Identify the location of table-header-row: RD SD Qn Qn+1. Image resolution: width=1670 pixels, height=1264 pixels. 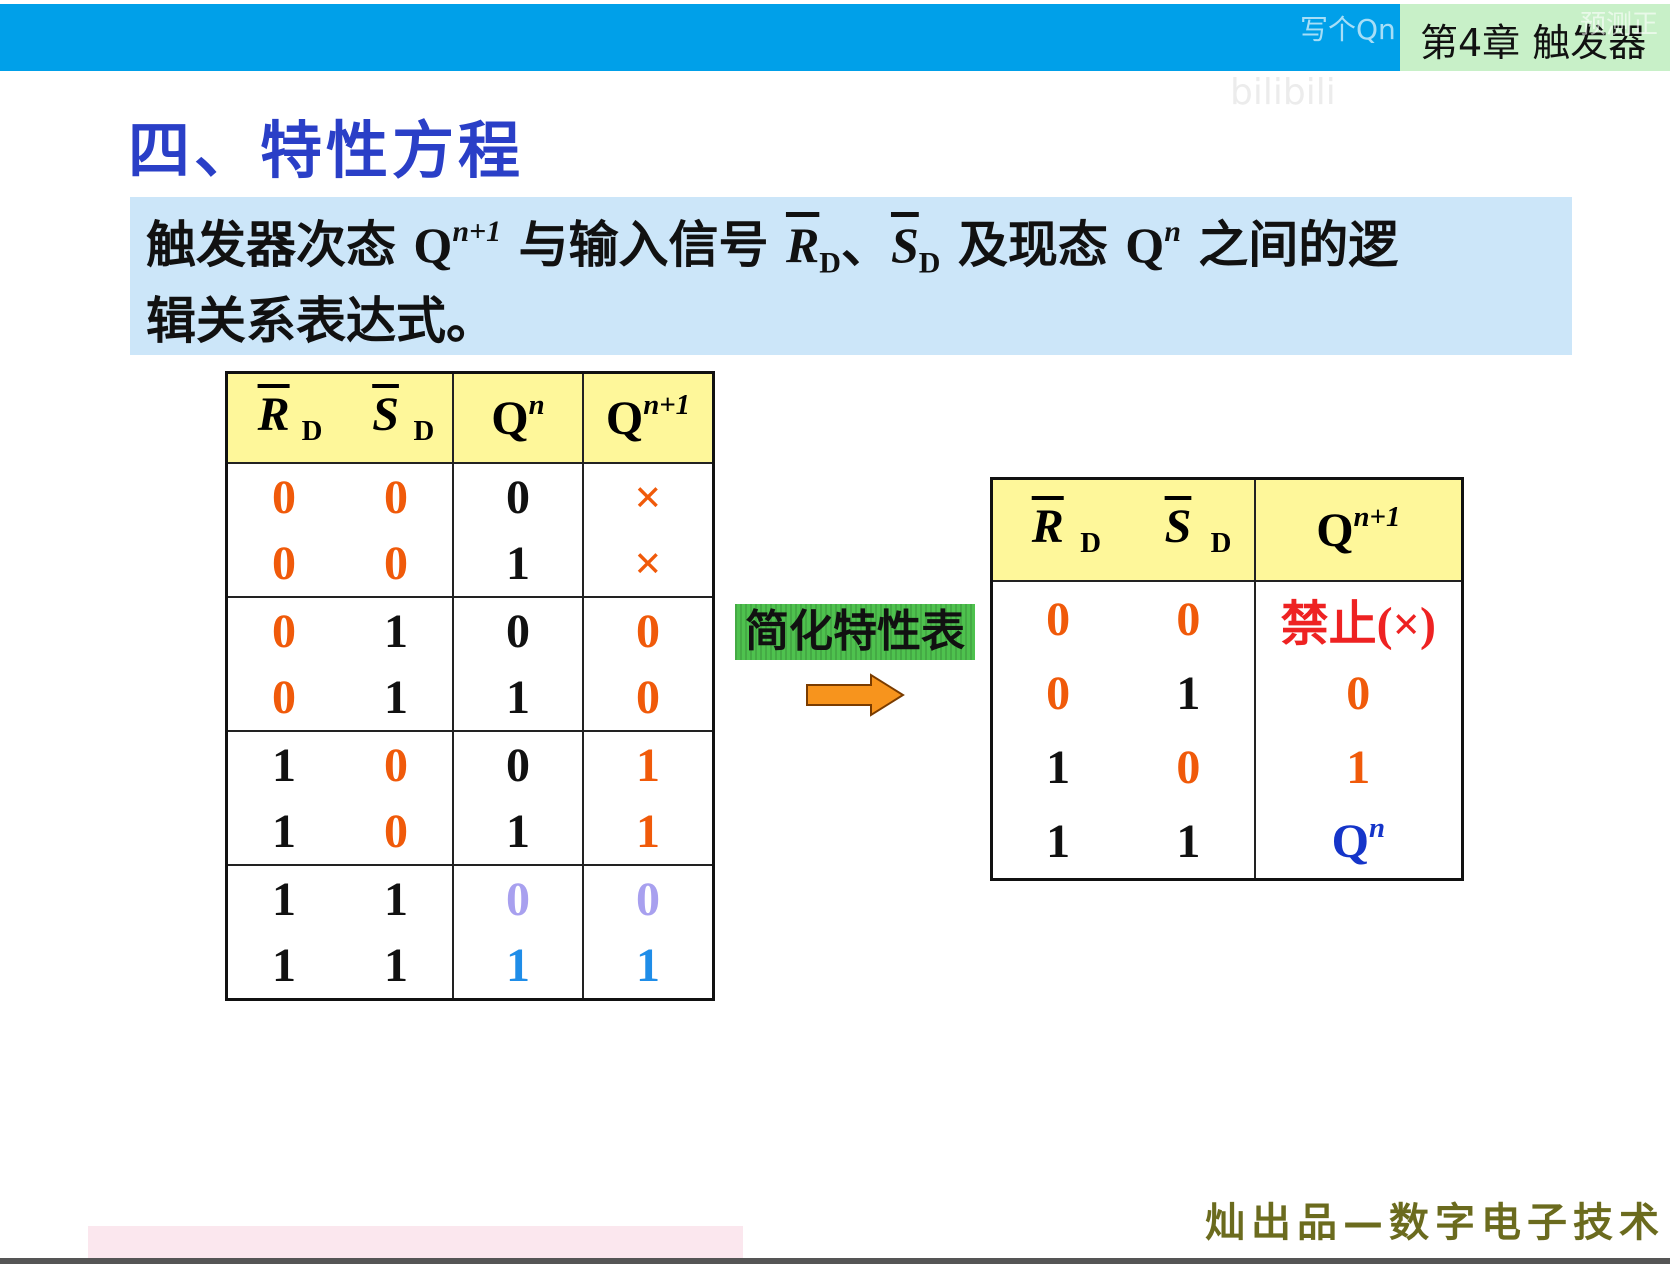
(470, 418).